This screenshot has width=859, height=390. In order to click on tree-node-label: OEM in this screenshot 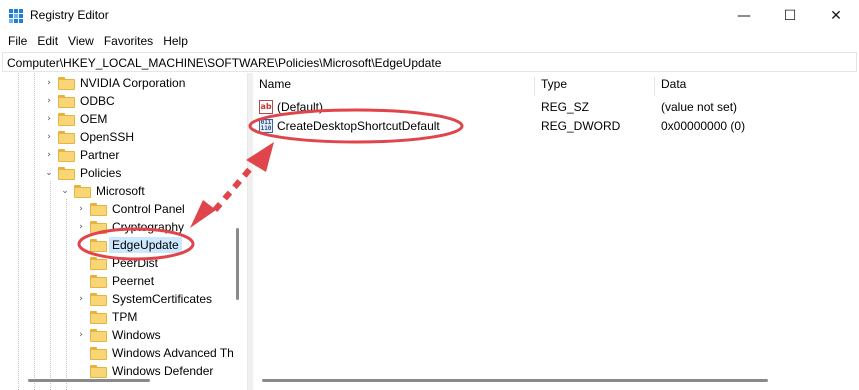, I will do `click(94, 119)`.